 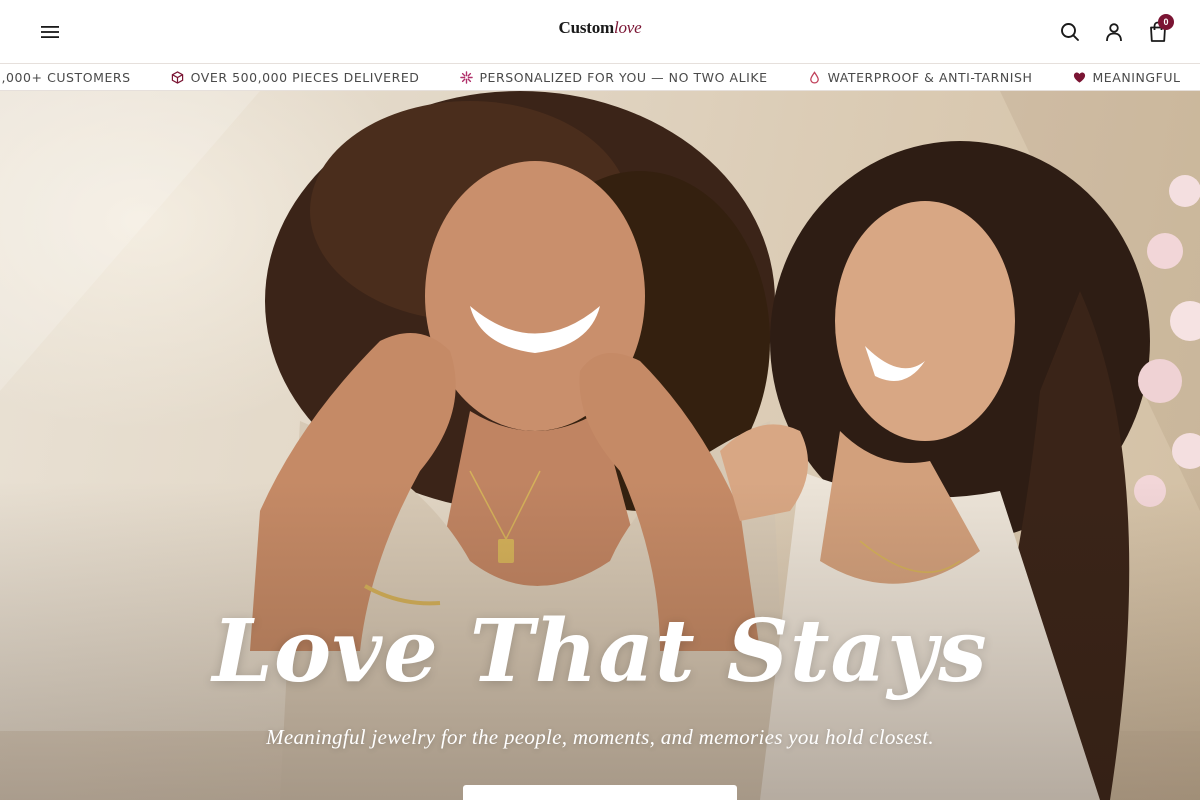 I want to click on announcement-text: PERSONALIZED FOR YOU — NO TWO ALIKE, so click(x=623, y=77).